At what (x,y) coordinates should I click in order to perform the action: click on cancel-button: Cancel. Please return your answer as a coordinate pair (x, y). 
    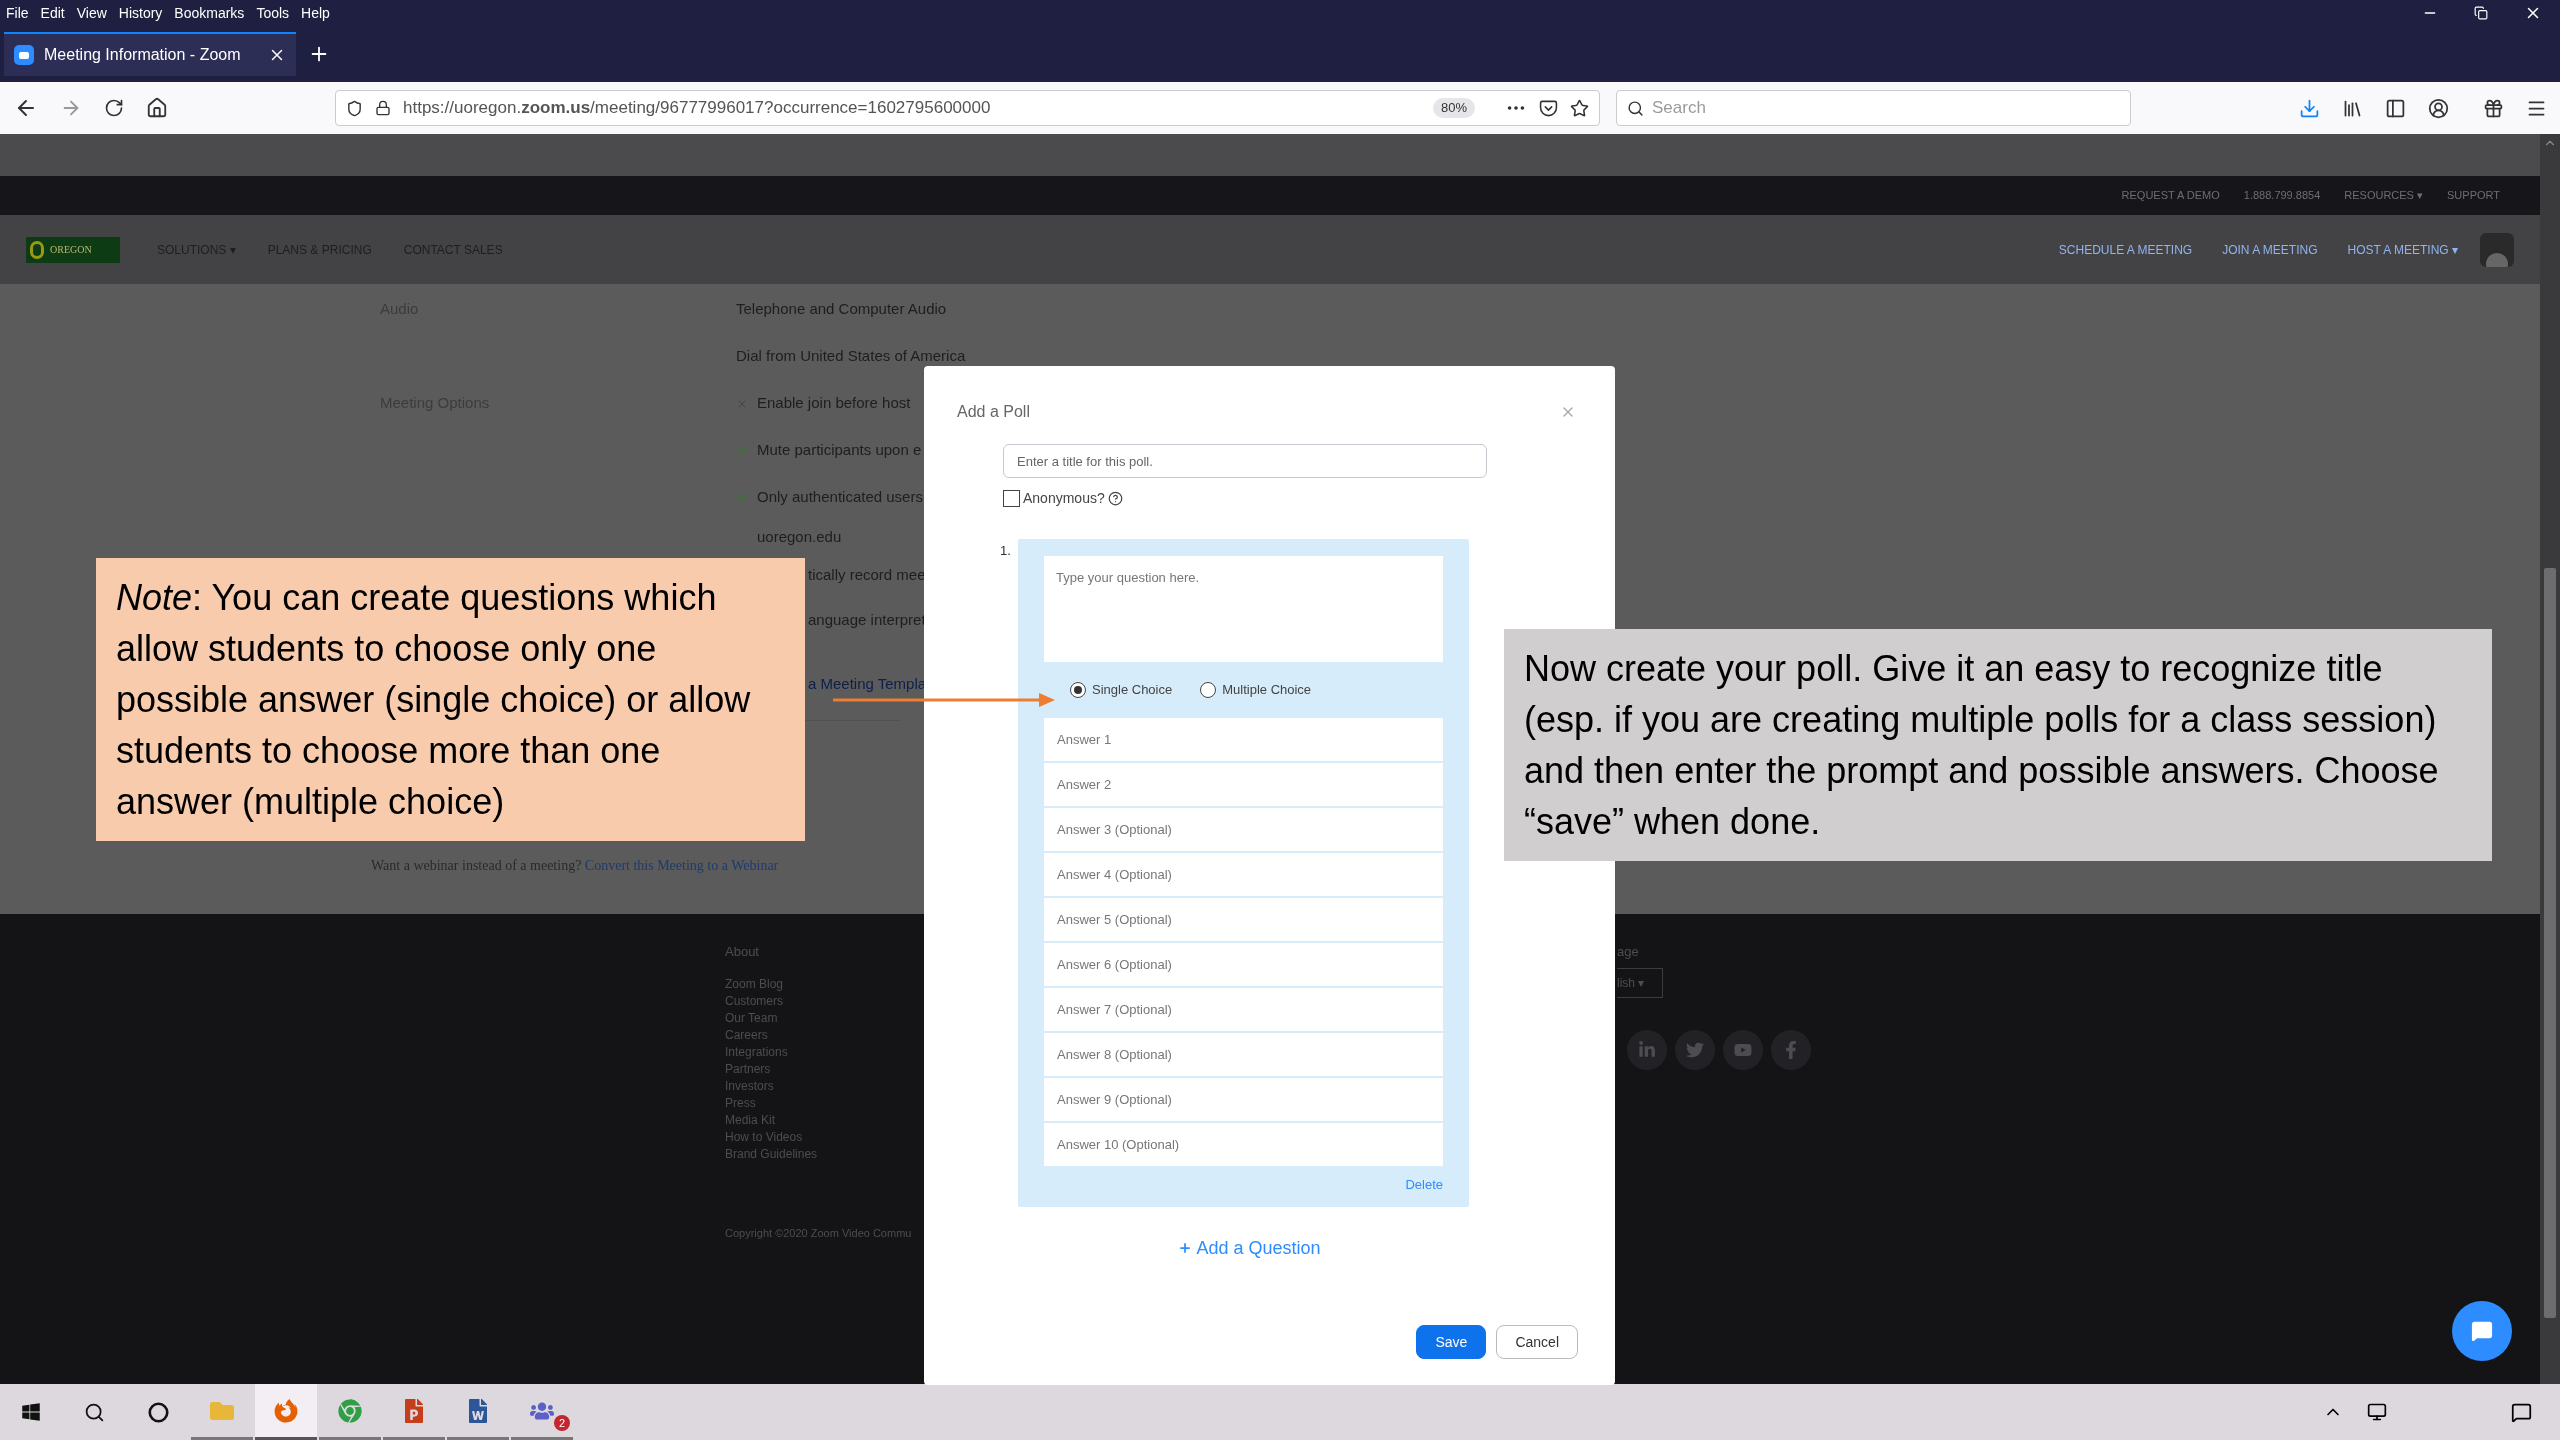
    Looking at the image, I should click on (1537, 1342).